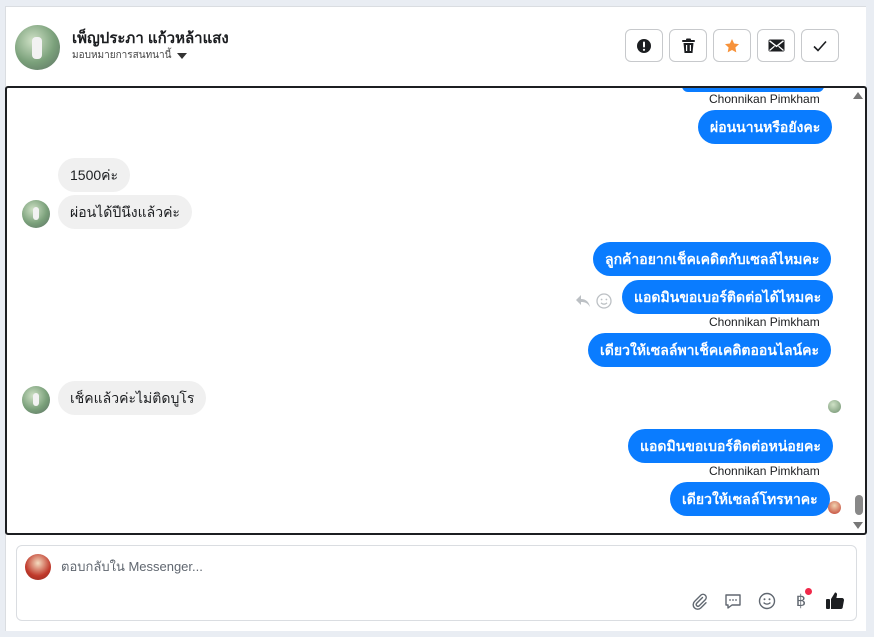 The height and width of the screenshot is (637, 874). I want to click on composer-toolbar: ฿, so click(767, 600).